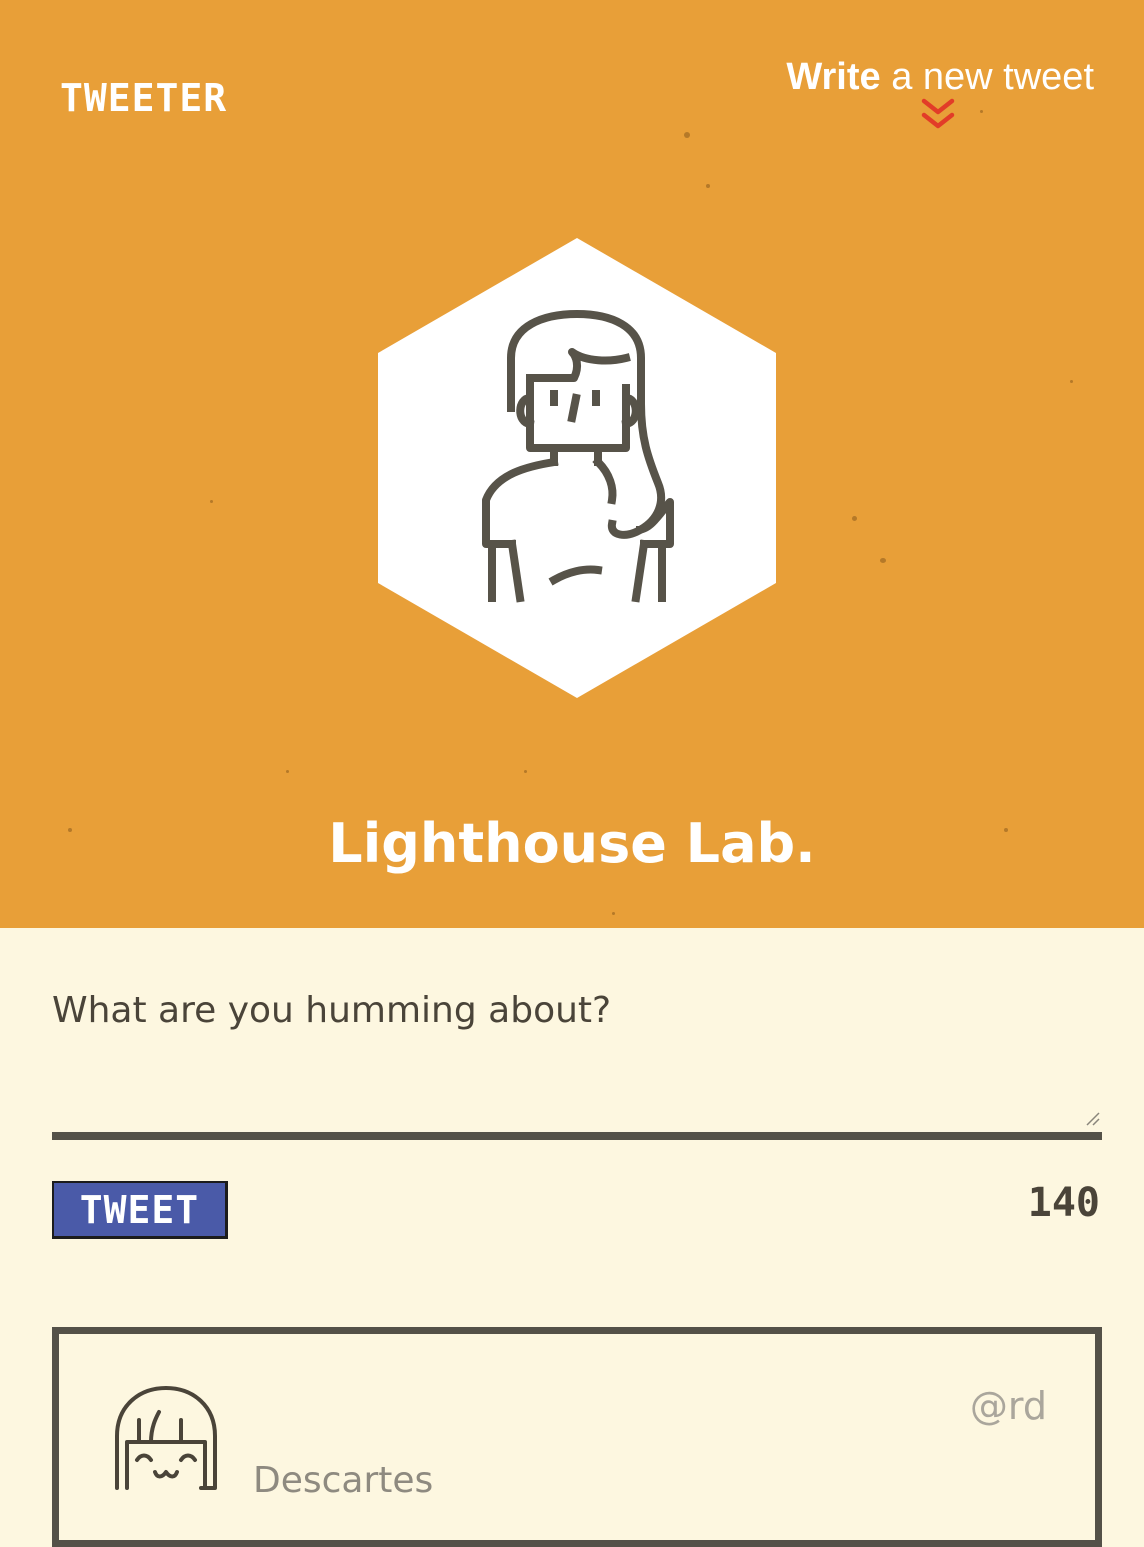 Image resolution: width=1144 pixels, height=1547 pixels. What do you see at coordinates (987, 77) in the screenshot?
I see `compose-toggle-rest: a new tweet` at bounding box center [987, 77].